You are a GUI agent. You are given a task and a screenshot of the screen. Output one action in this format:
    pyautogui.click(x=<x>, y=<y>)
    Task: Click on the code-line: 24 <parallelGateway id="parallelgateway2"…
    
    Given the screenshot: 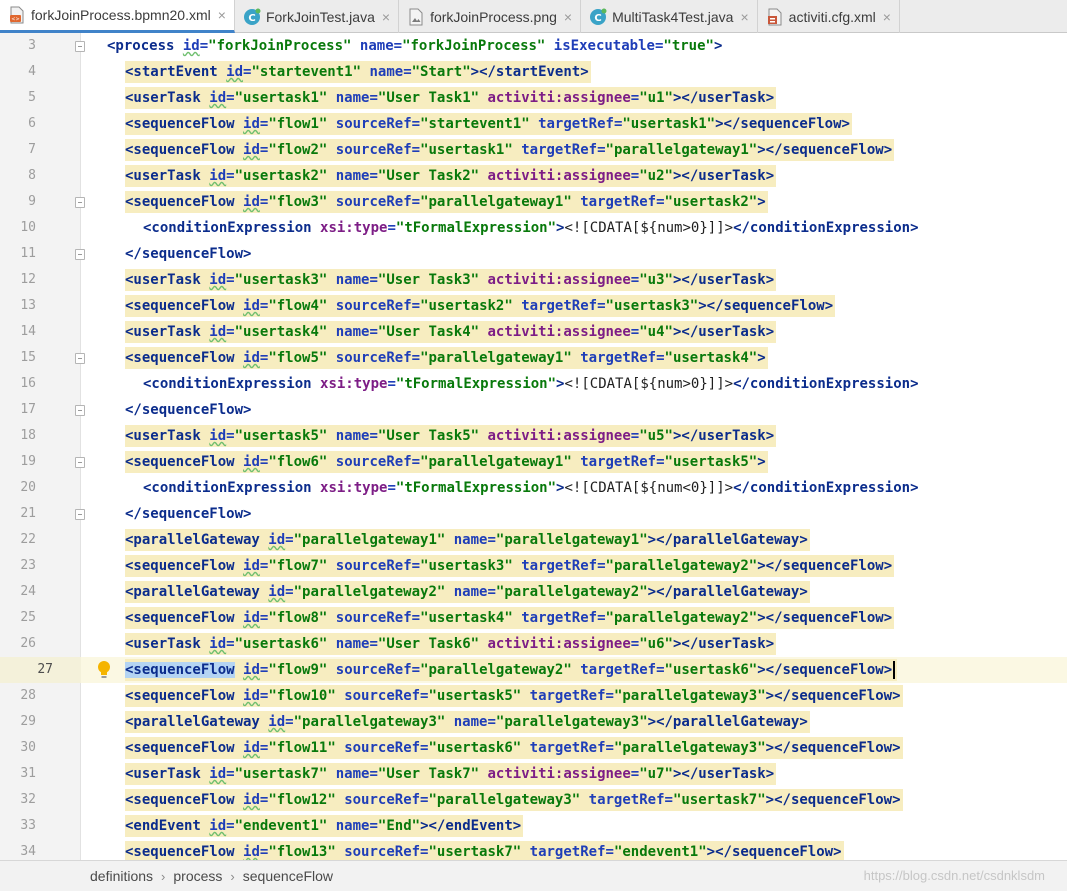 What is the action you would take?
    pyautogui.click(x=533, y=592)
    